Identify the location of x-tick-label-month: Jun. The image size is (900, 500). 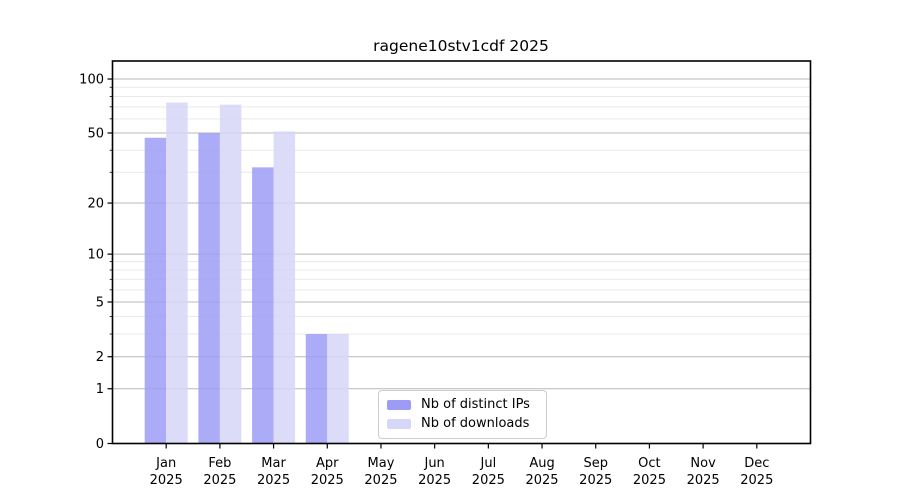
(433, 463).